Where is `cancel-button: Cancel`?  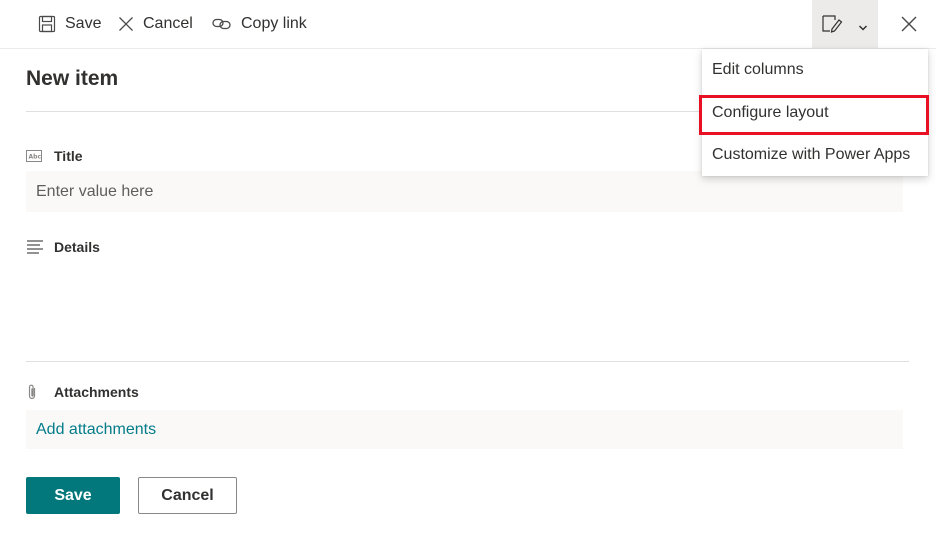
cancel-button: Cancel is located at coordinates (187, 495).